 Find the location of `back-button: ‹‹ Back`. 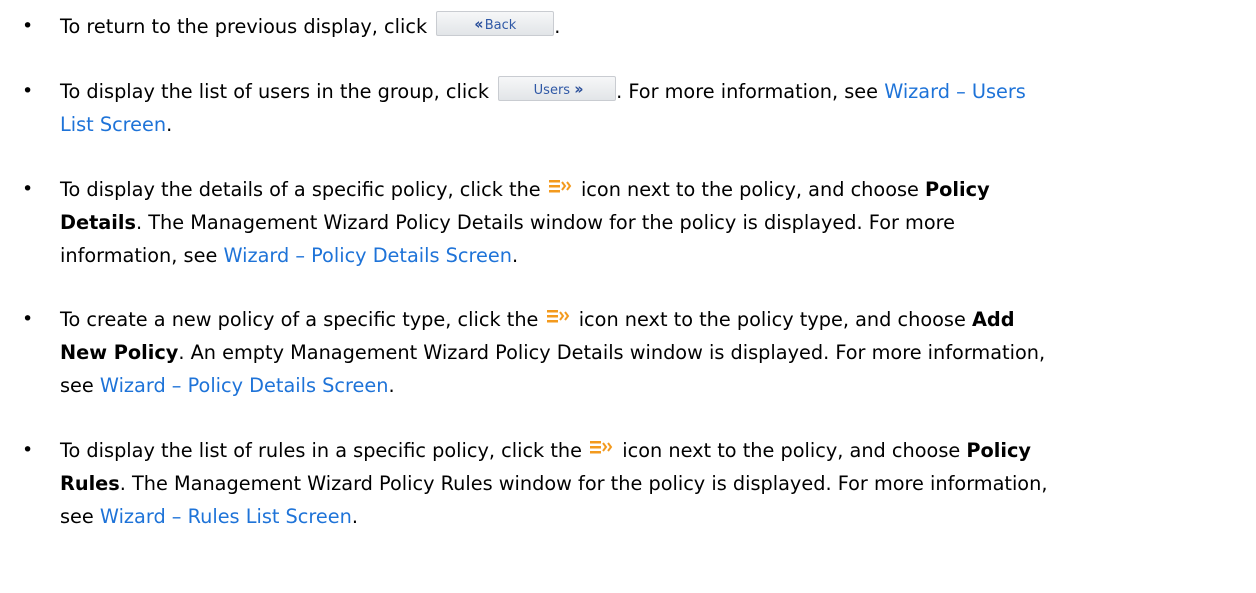

back-button: ‹‹ Back is located at coordinates (495, 23).